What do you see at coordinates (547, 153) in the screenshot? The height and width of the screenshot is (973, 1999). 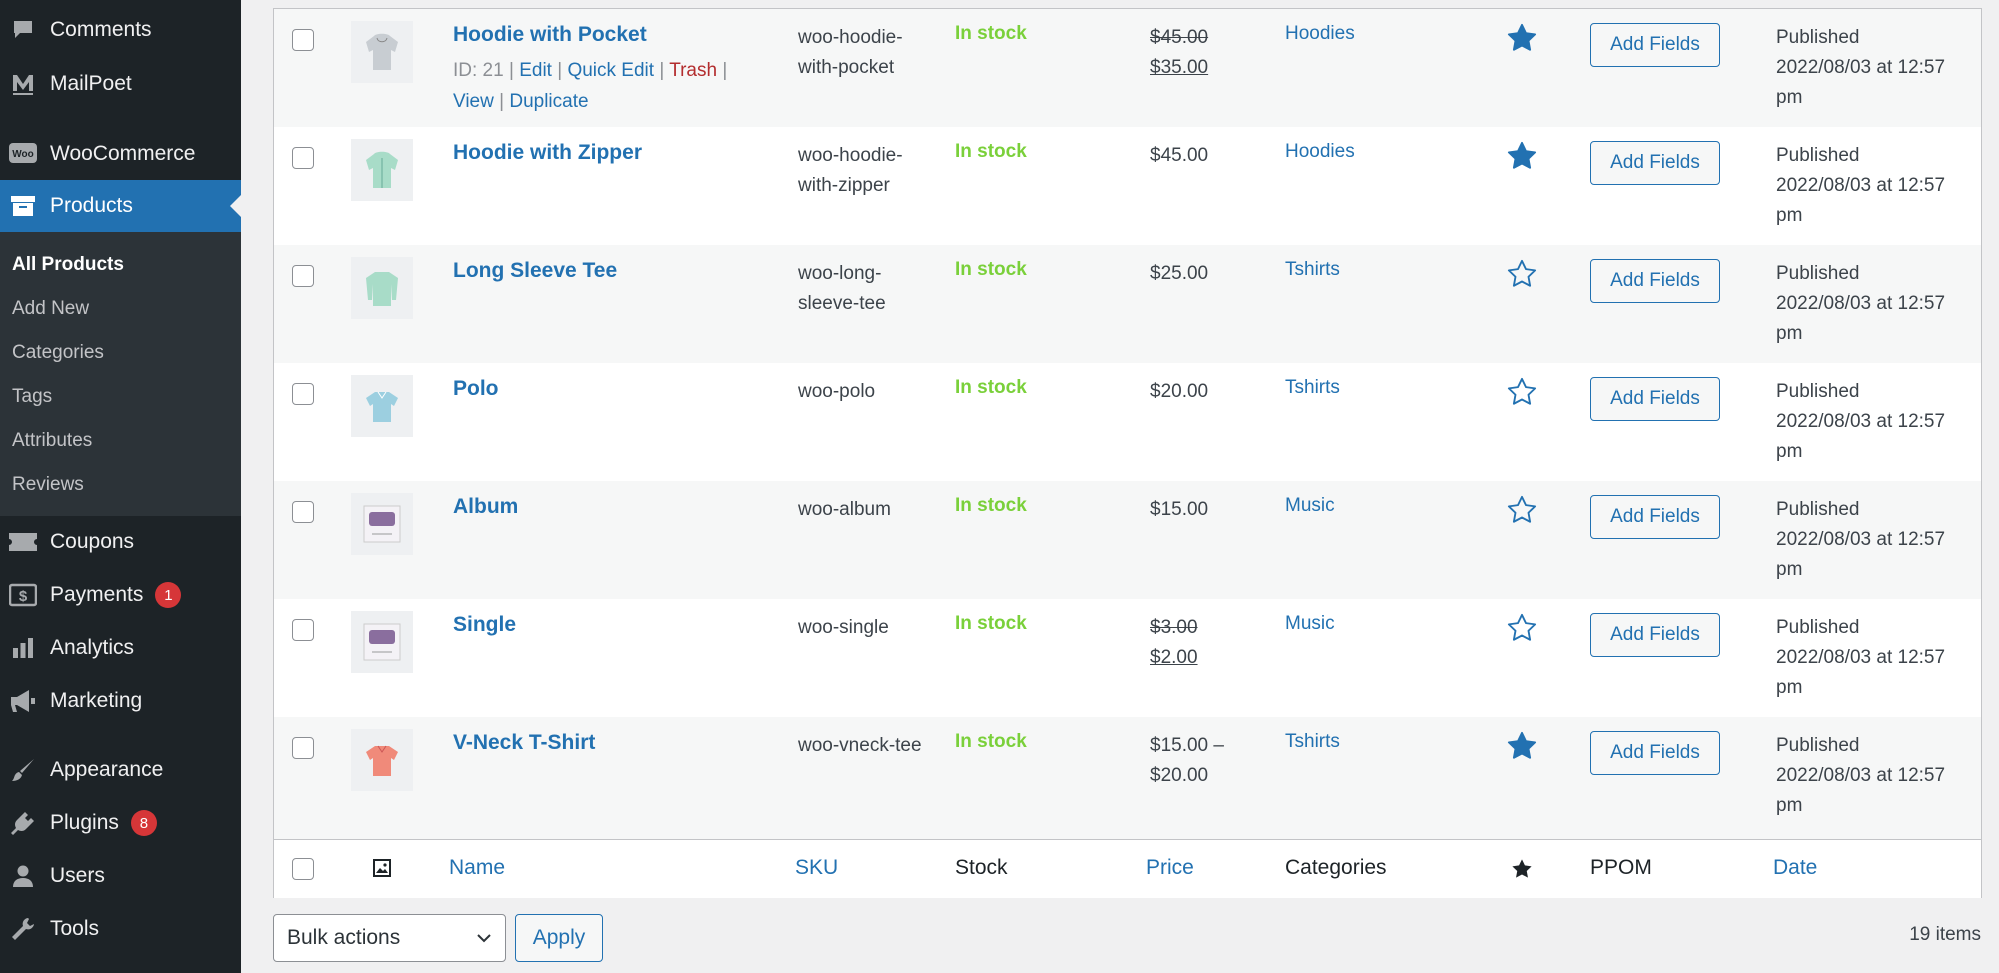 I see `product-name-link: Hoodie with Zipper` at bounding box center [547, 153].